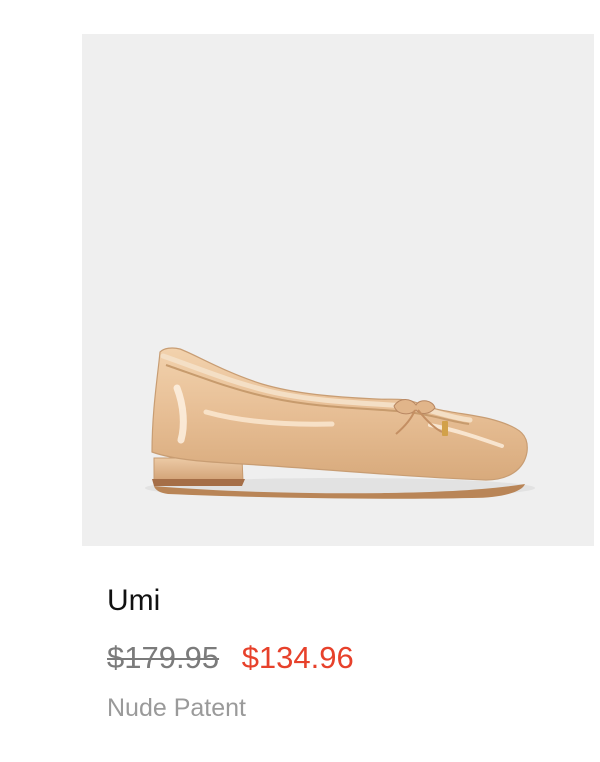  I want to click on ballet-flat-shoe-icon, so click(340, 423).